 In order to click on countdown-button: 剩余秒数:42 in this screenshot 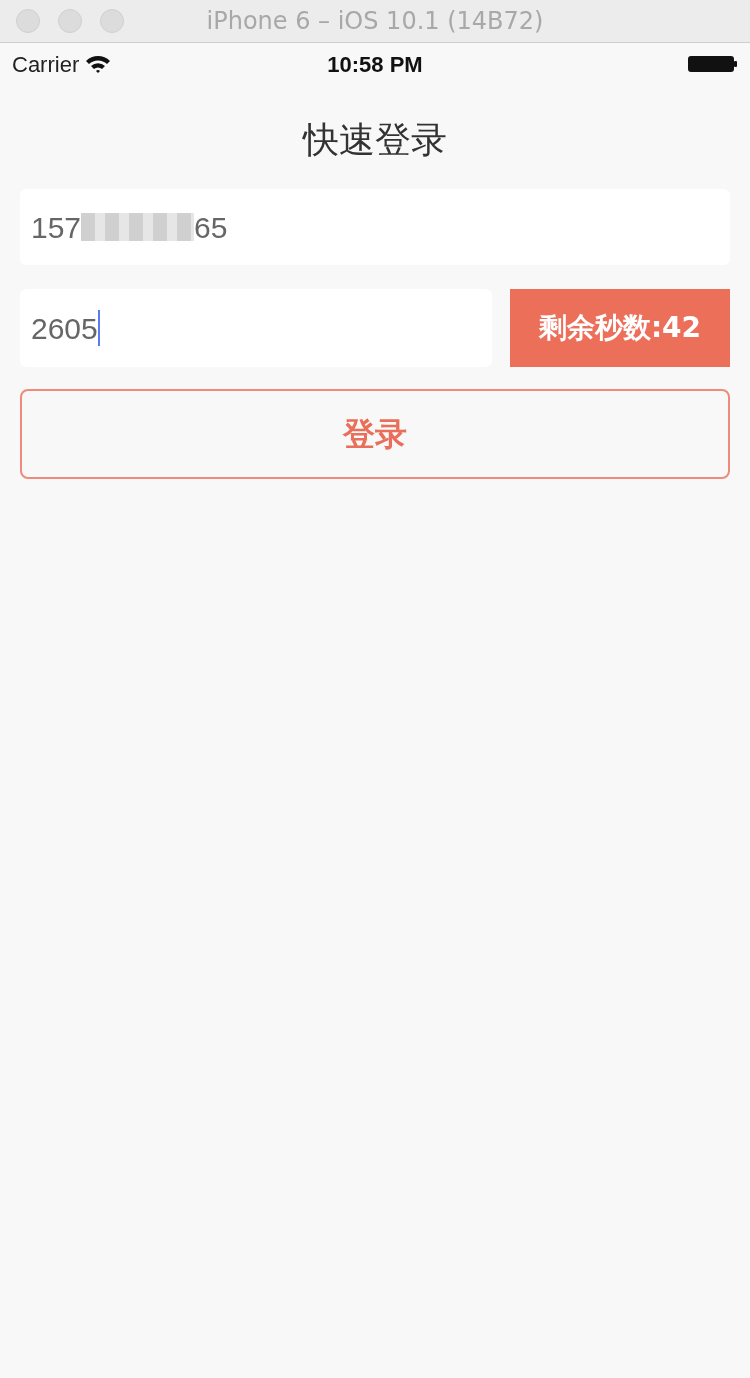, I will do `click(620, 328)`.